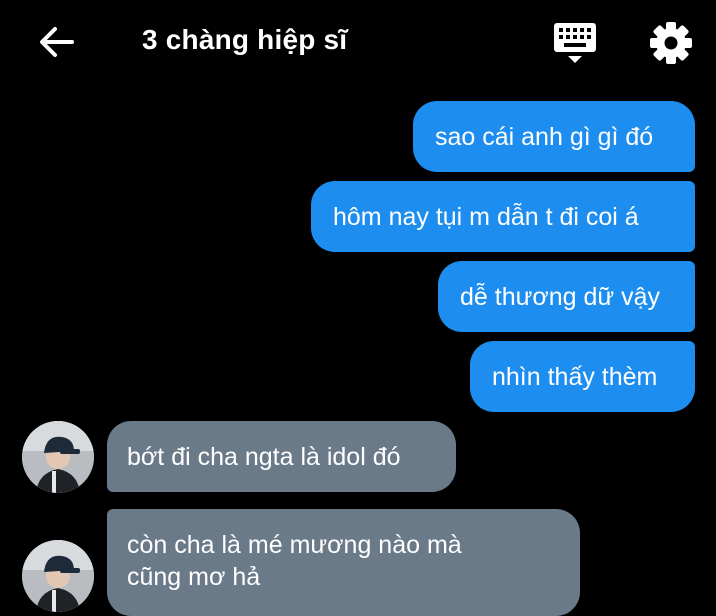  I want to click on message-text: dễ thương dữ vậy, so click(560, 296).